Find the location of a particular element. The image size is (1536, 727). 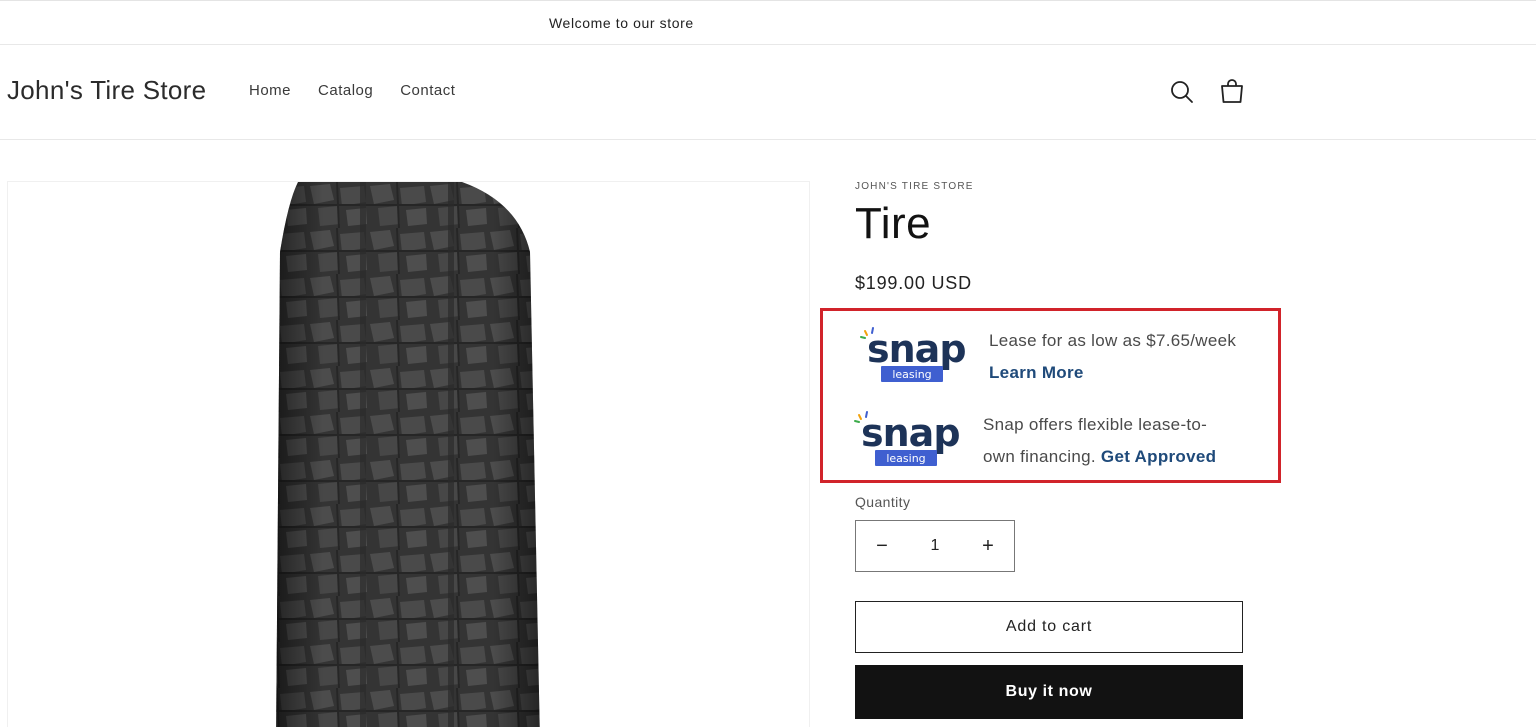

quantity-input is located at coordinates (935, 546).